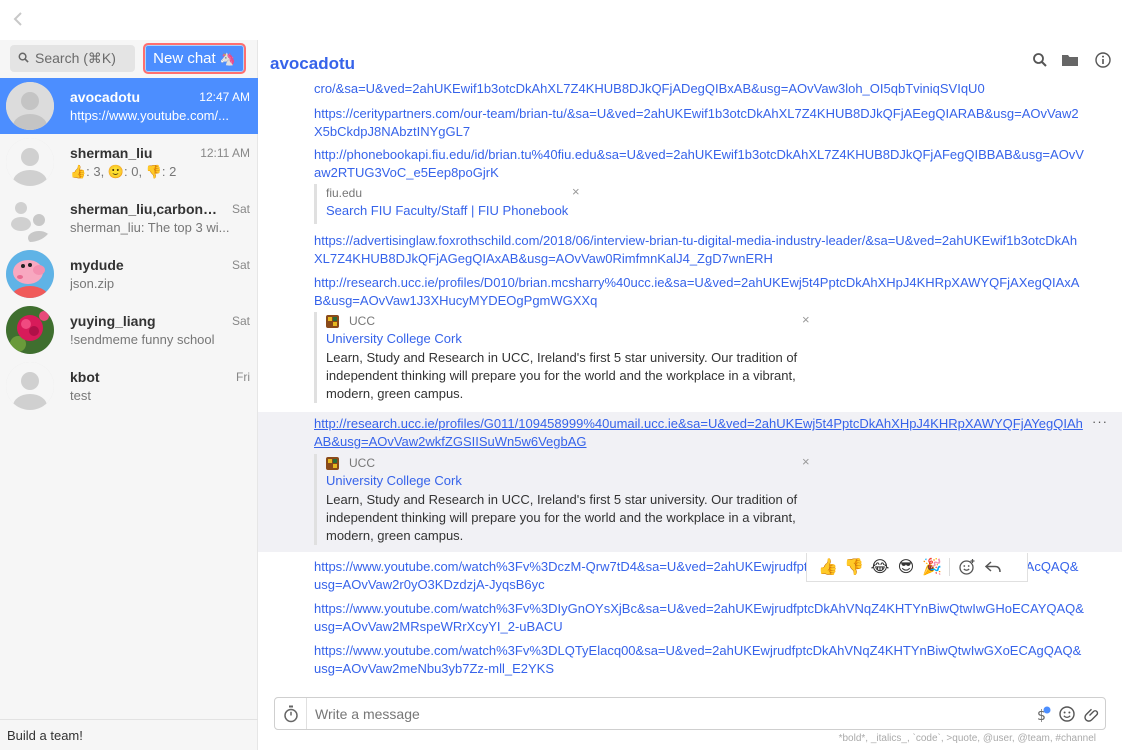 The width and height of the screenshot is (1122, 750). What do you see at coordinates (18, 19) in the screenshot?
I see `back-arrow-icon` at bounding box center [18, 19].